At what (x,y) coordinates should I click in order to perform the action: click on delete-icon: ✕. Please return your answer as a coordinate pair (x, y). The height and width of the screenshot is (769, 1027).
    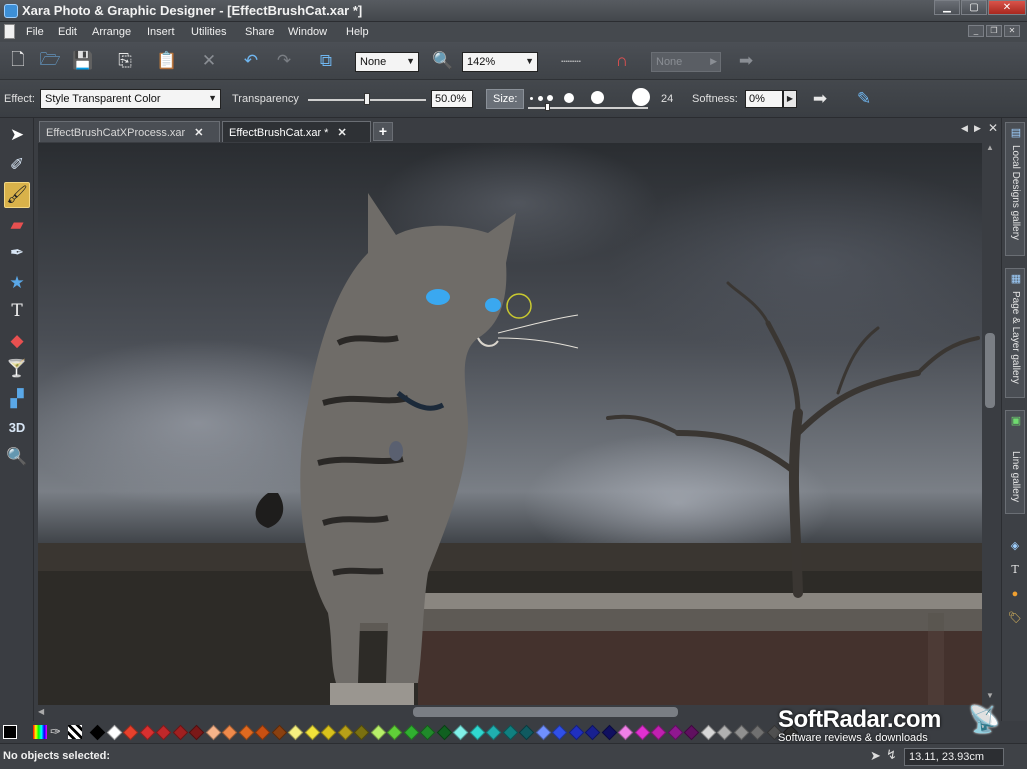
    Looking at the image, I should click on (209, 61).